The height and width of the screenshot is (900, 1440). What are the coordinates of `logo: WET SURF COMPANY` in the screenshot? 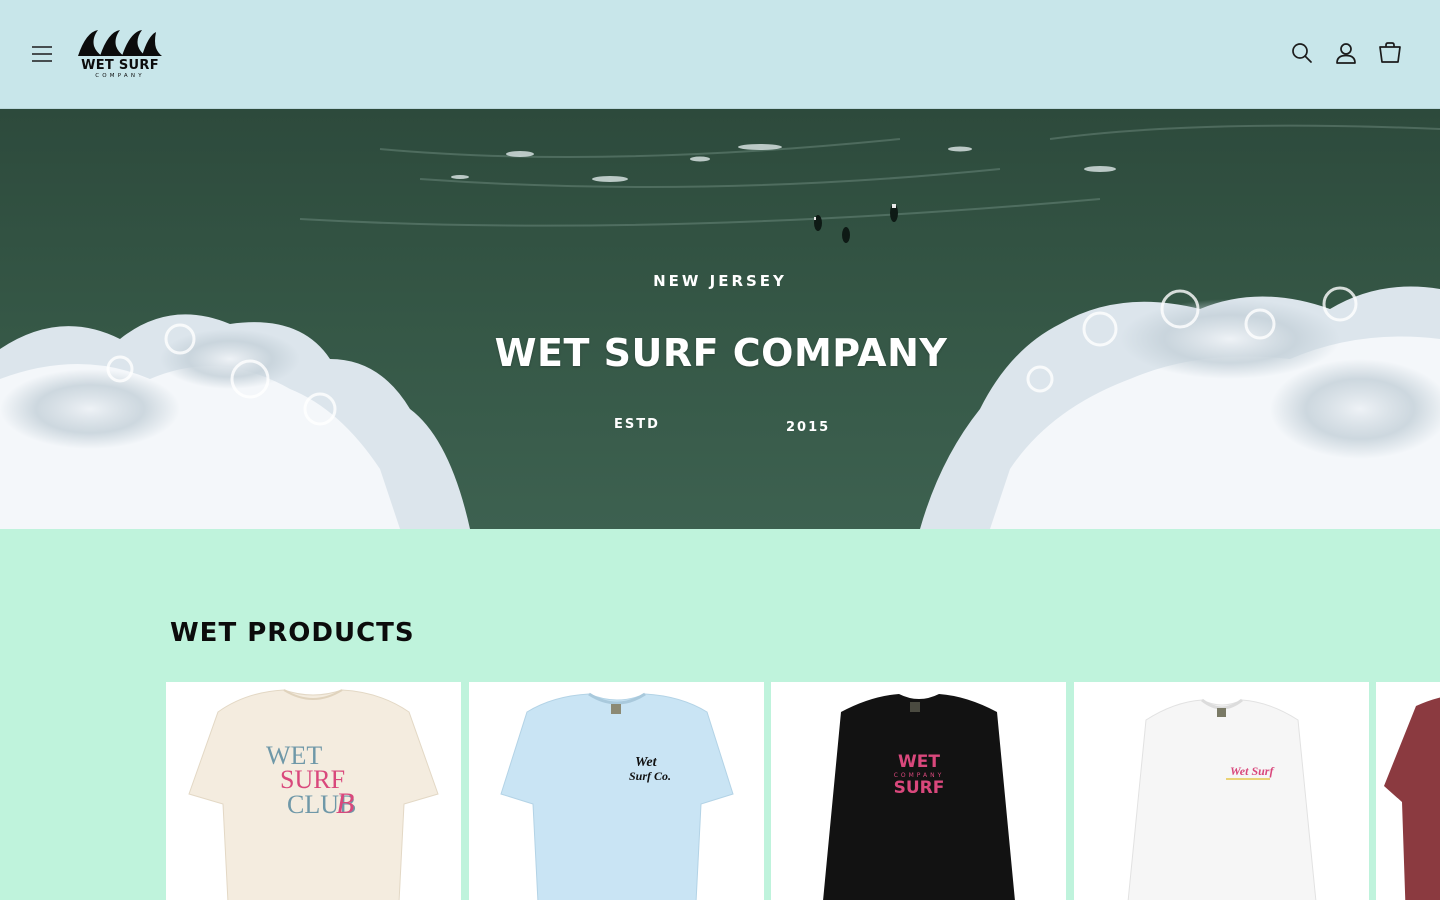 It's located at (120, 55).